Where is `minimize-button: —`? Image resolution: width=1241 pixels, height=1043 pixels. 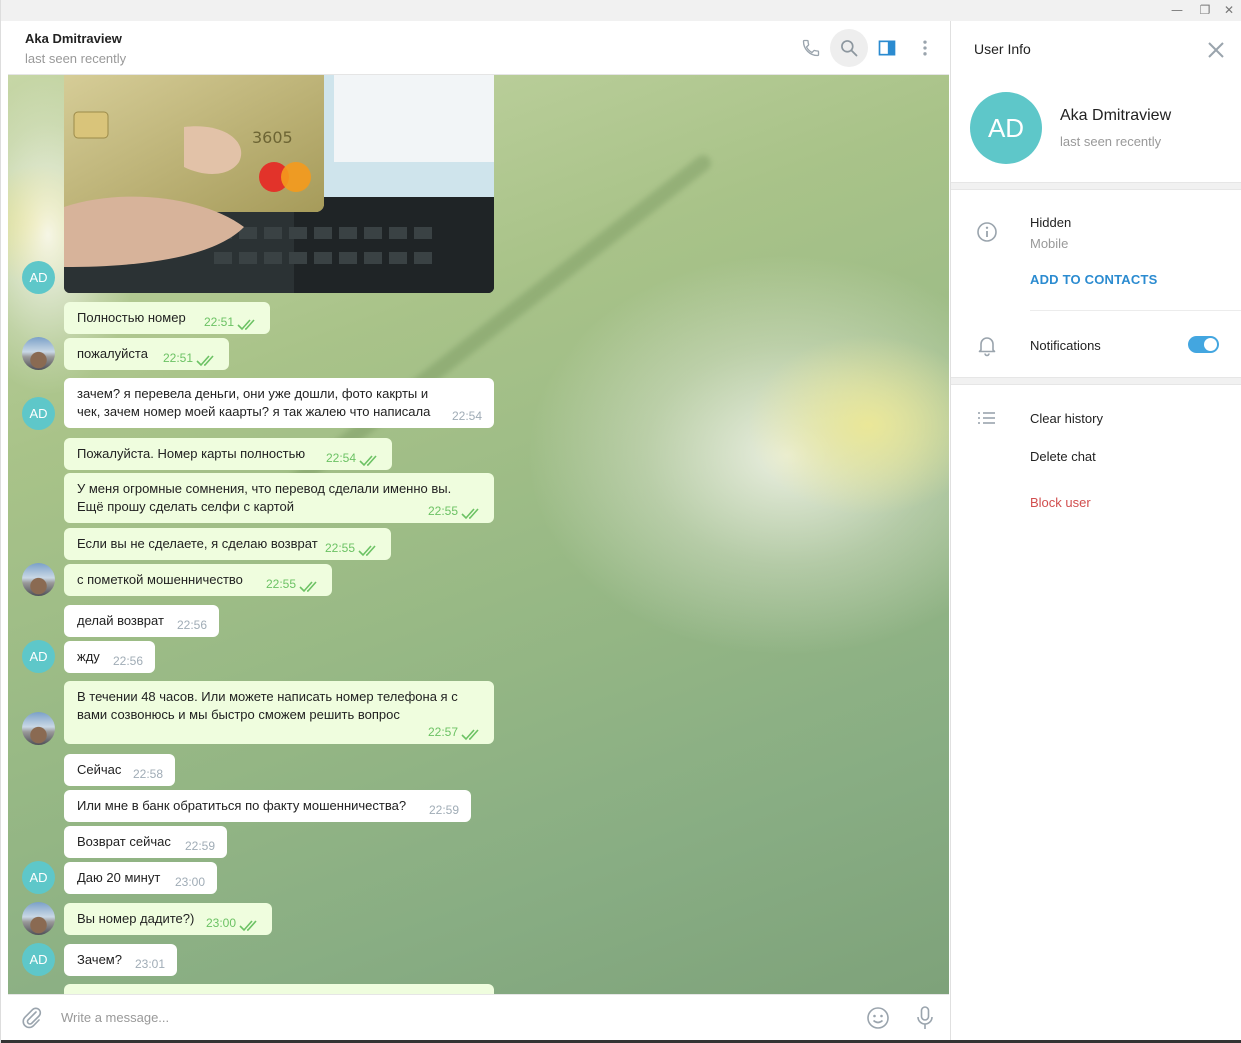
minimize-button: — is located at coordinates (1177, 10).